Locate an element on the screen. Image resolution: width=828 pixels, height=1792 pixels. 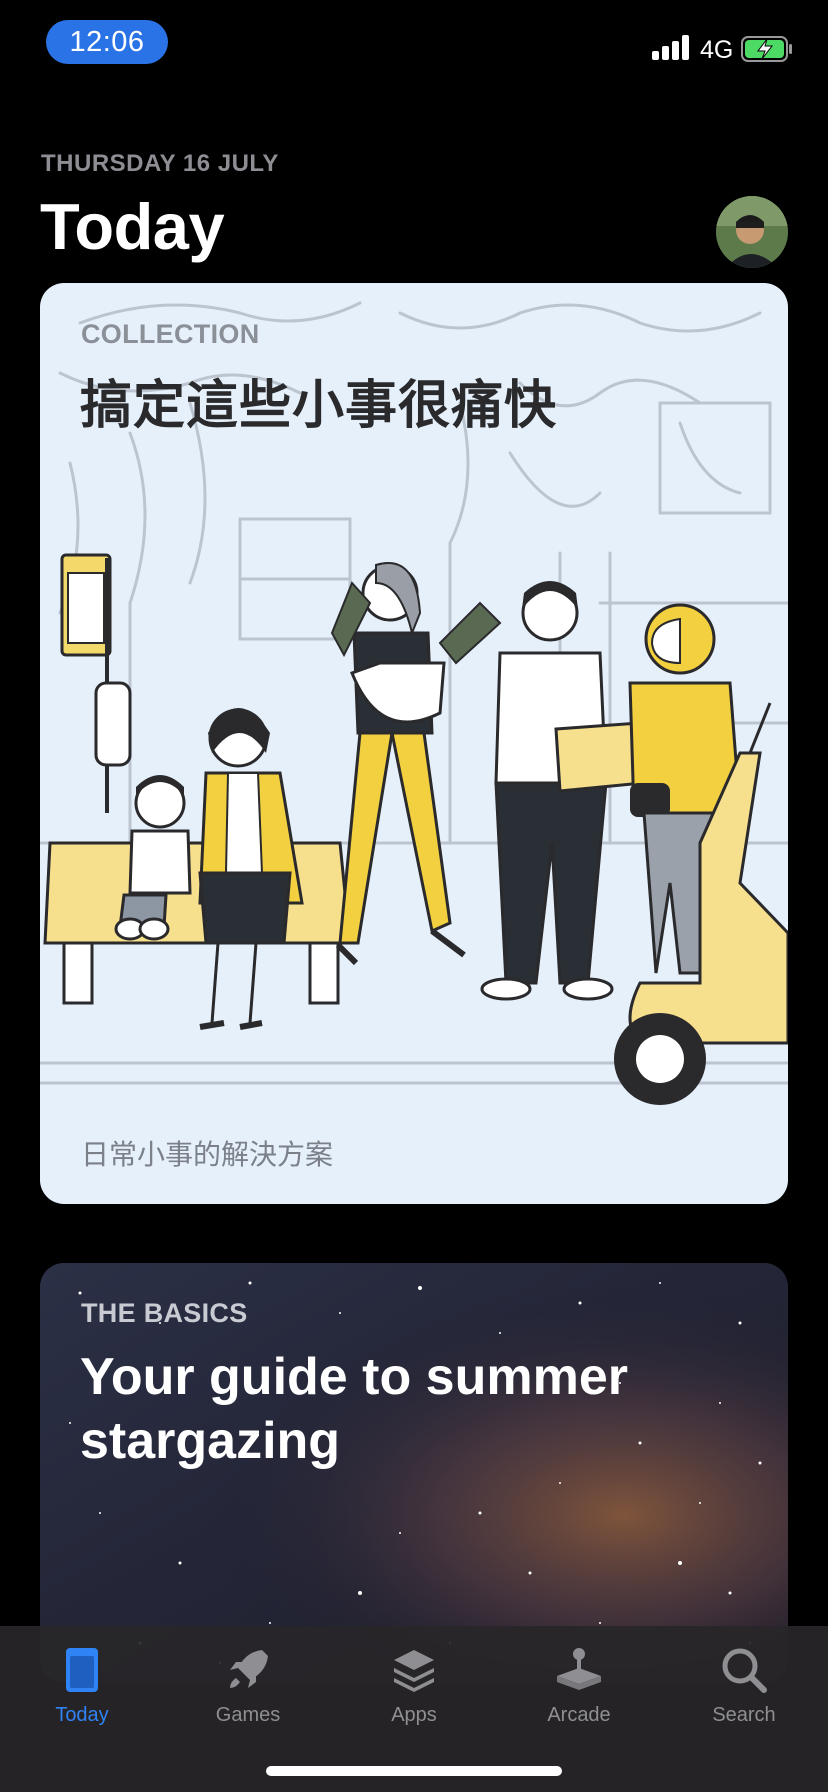
tab-label: Today is located at coordinates (82, 1715).